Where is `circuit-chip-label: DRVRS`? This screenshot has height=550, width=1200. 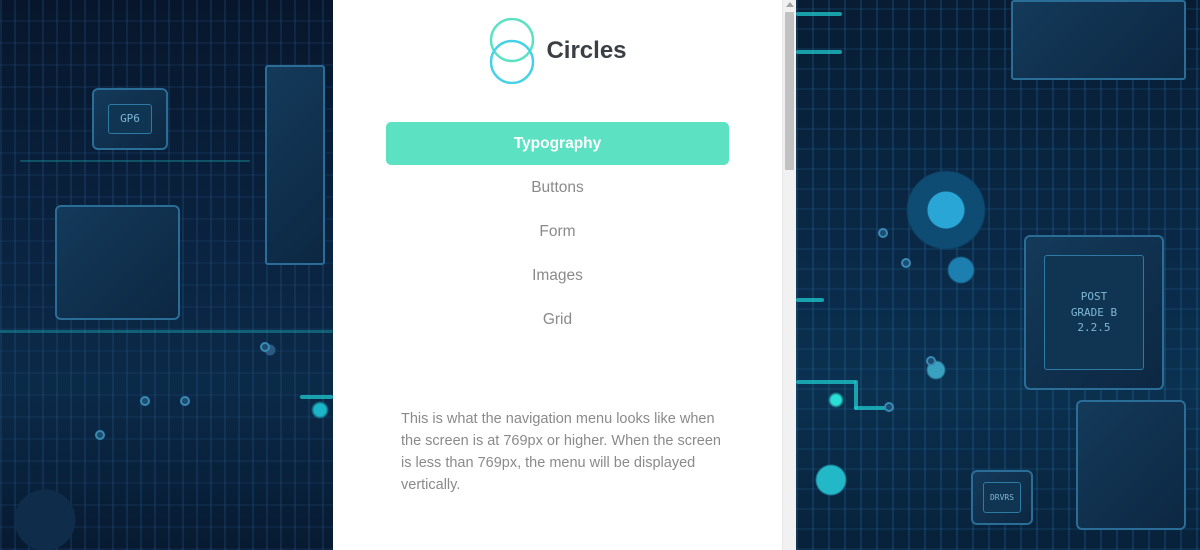 circuit-chip-label: DRVRS is located at coordinates (1002, 497).